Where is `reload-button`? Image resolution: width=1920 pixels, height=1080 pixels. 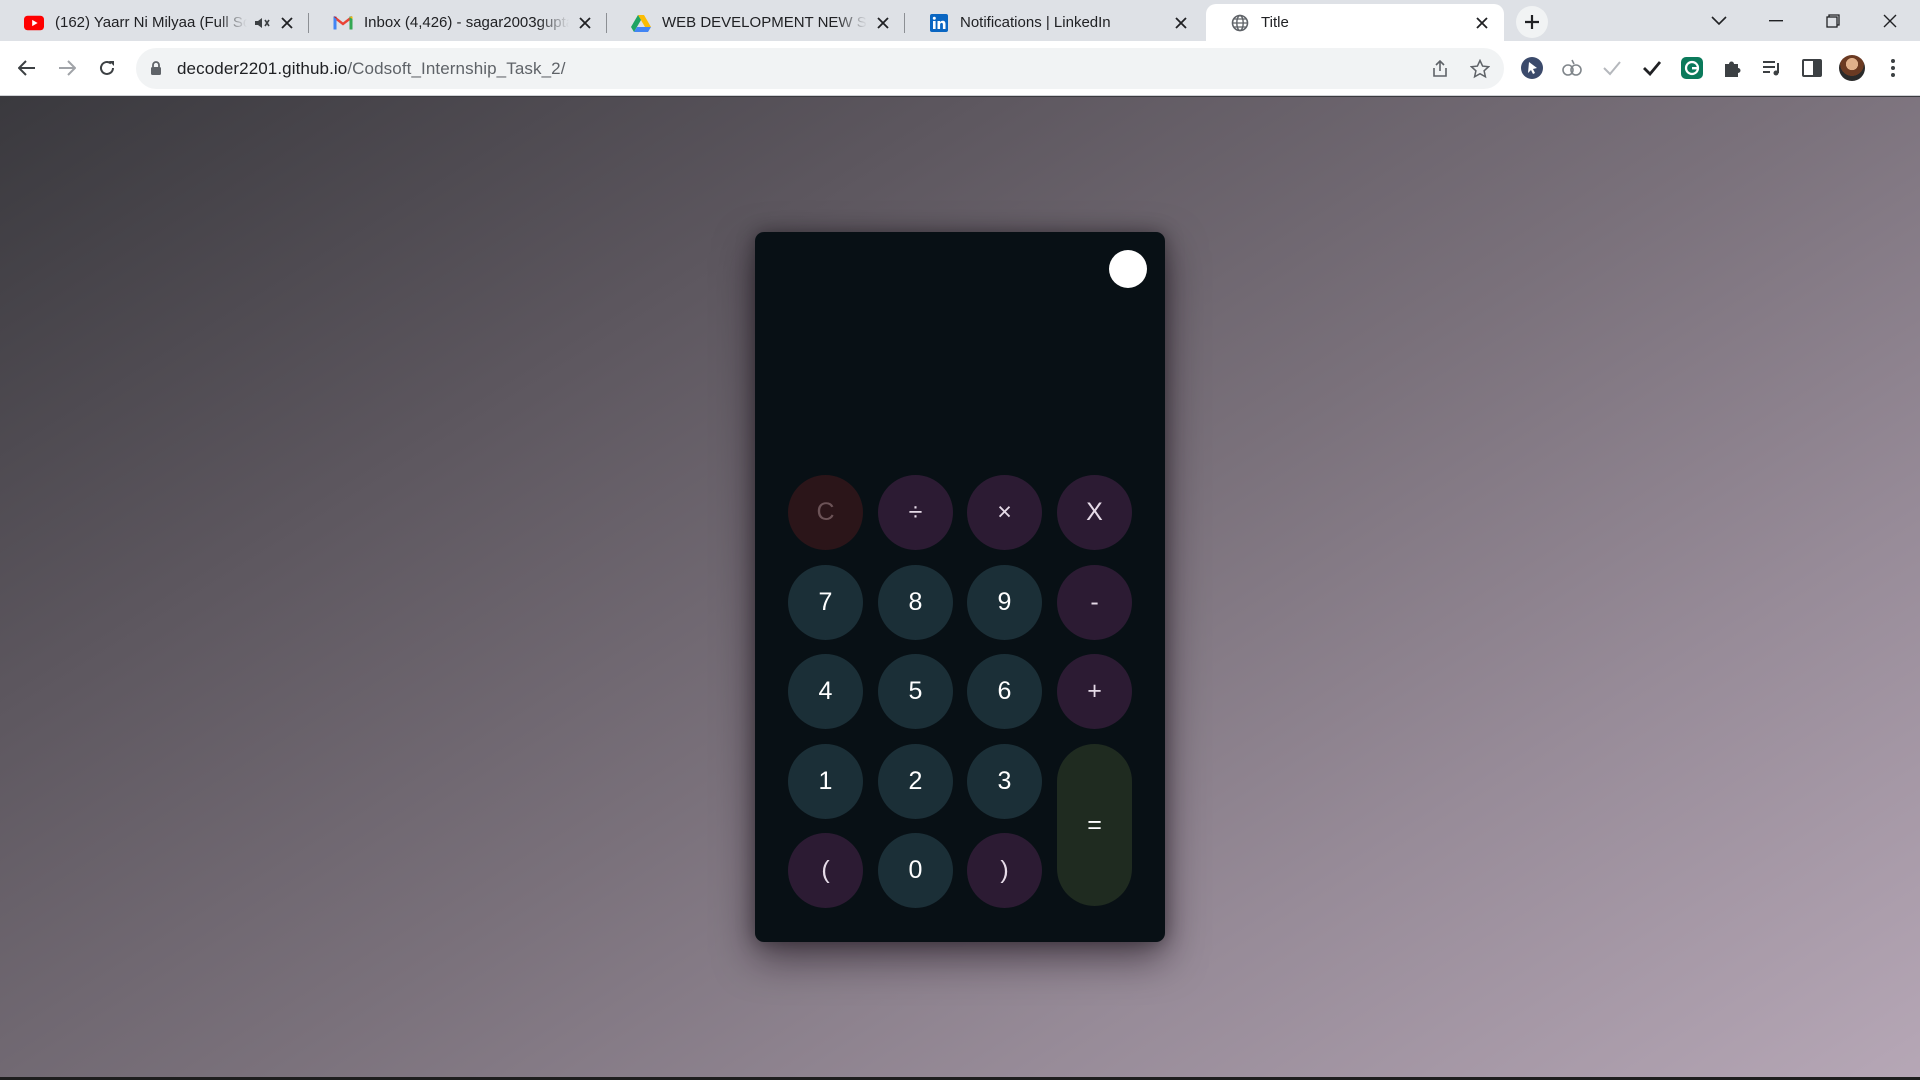
reload-button is located at coordinates (107, 68).